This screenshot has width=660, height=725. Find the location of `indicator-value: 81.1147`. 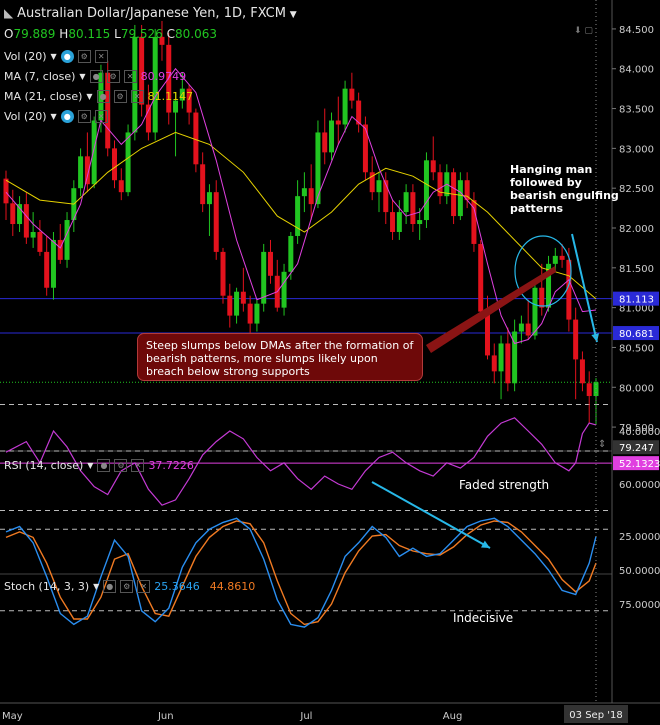

indicator-value: 81.1147 is located at coordinates (170, 96).